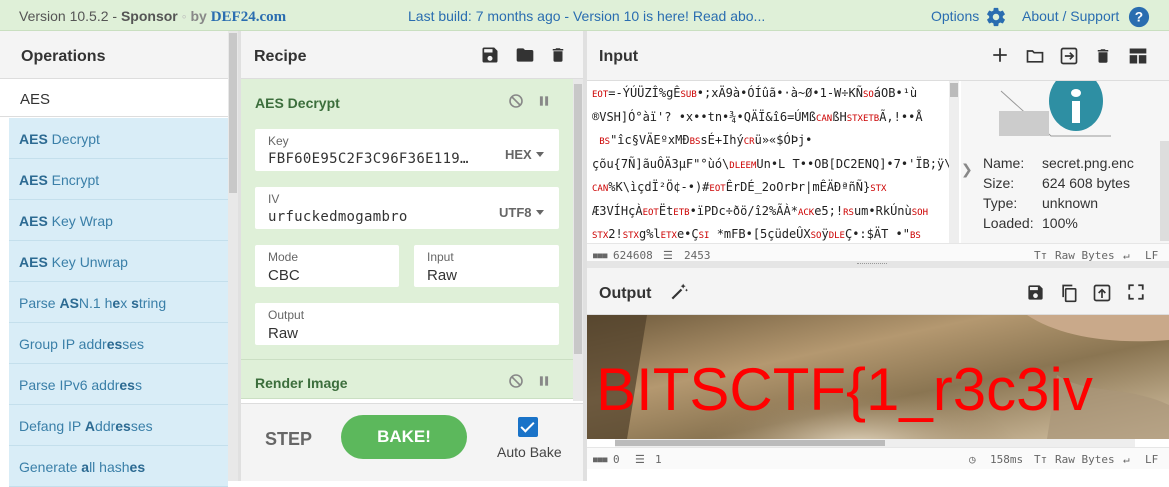 Image resolution: width=1169 pixels, height=487 pixels. What do you see at coordinates (118, 261) in the screenshot?
I see `op-item-aes-key-unwrap: AES Key Unwrap` at bounding box center [118, 261].